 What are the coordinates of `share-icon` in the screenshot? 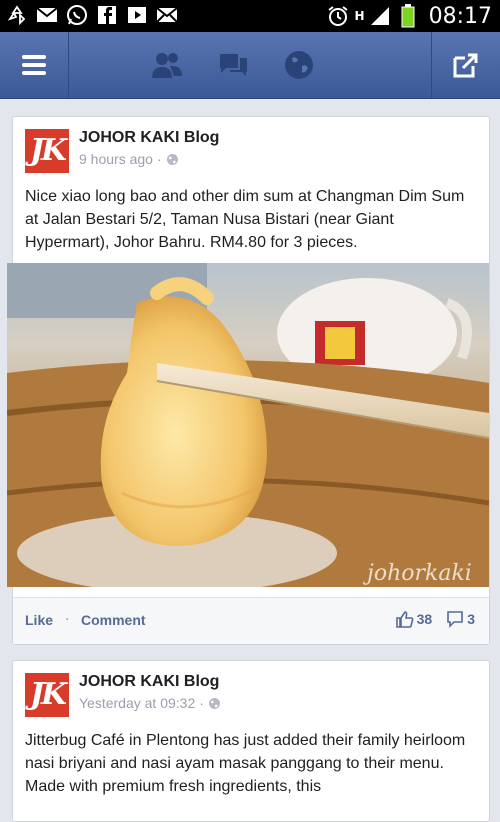 It's located at (465, 65).